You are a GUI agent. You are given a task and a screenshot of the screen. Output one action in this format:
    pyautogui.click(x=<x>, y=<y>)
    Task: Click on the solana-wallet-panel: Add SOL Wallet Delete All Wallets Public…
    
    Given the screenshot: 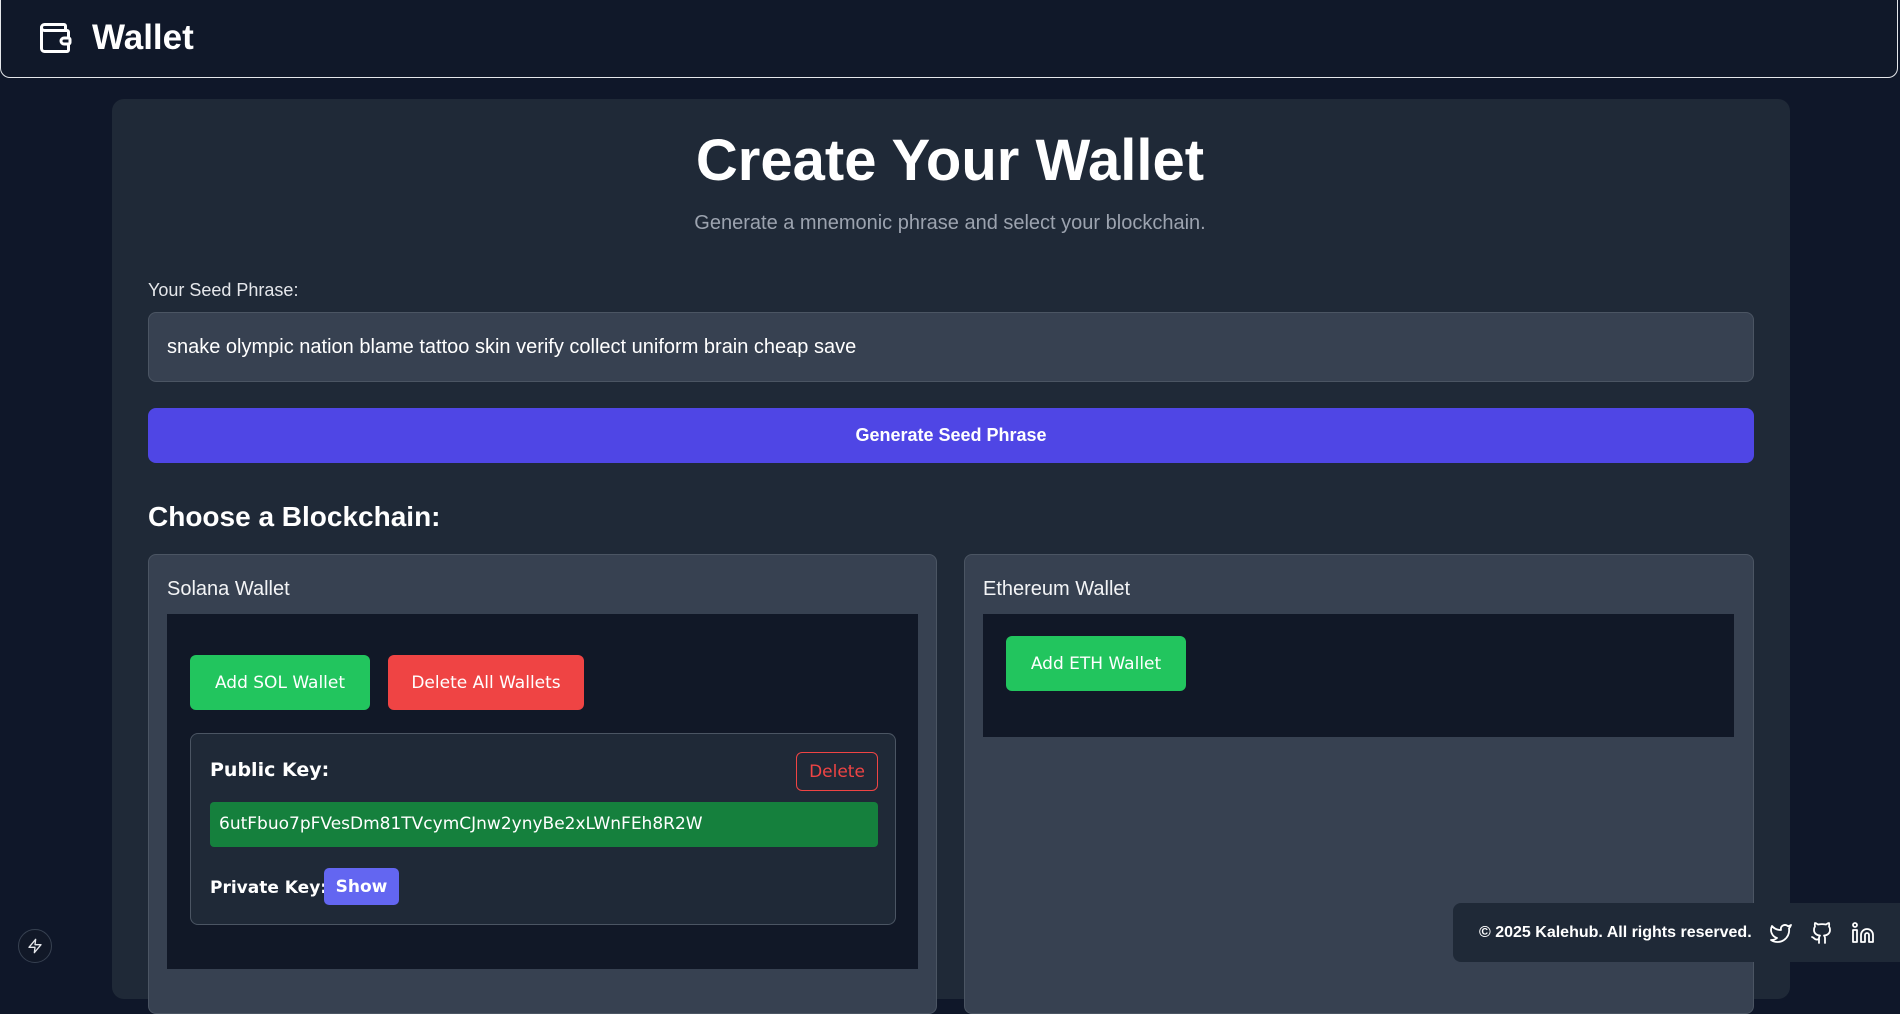 What is the action you would take?
    pyautogui.click(x=542, y=791)
    